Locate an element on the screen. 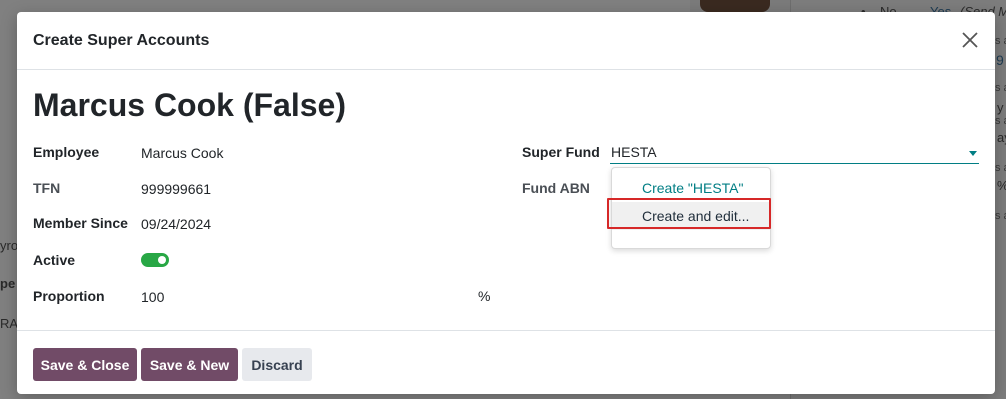  tfn-label: TFN is located at coordinates (47, 188).